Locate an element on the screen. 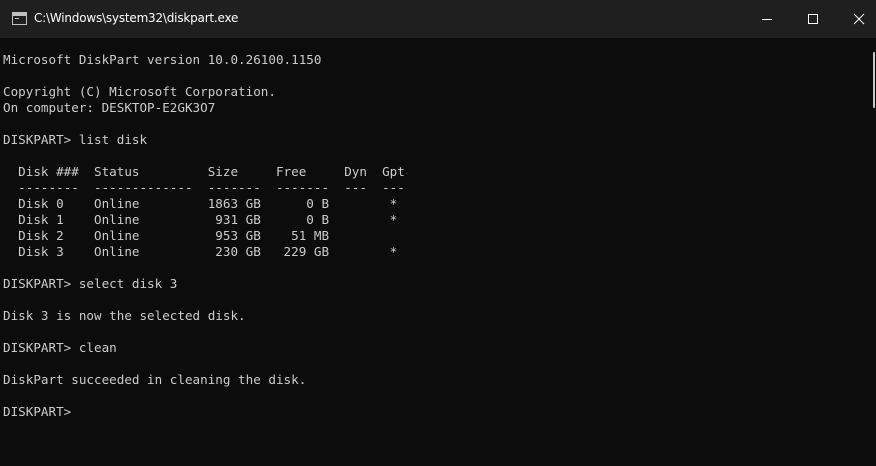 The image size is (876, 466). console-line: DiskPart succeeded in cleaning the disk. is located at coordinates (155, 379).